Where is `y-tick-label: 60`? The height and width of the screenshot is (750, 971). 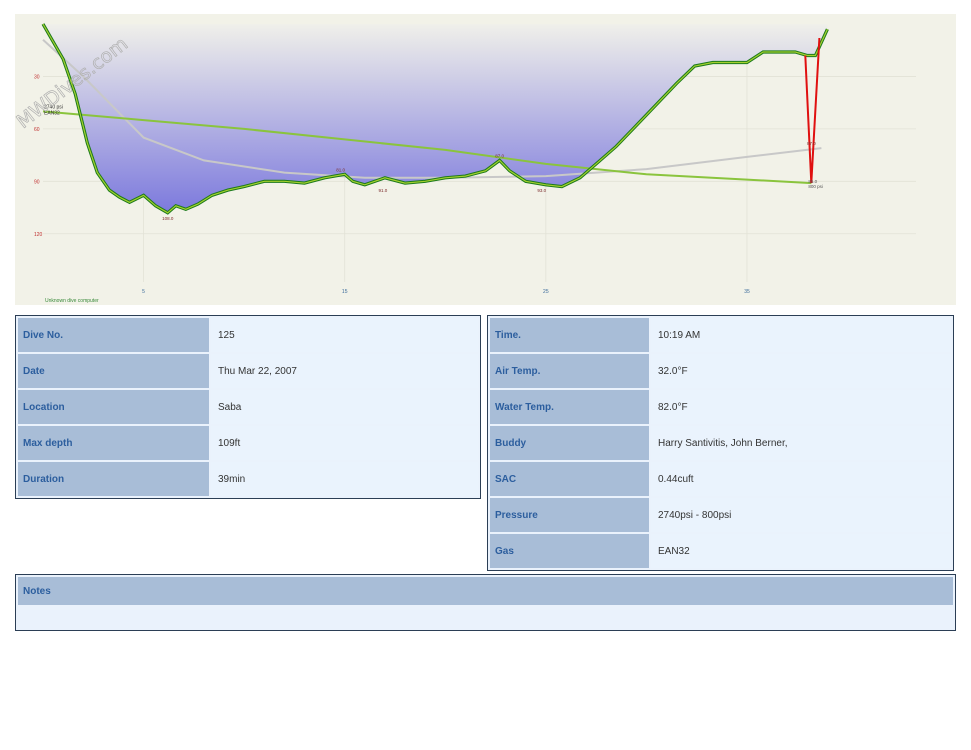 y-tick-label: 60 is located at coordinates (37, 130).